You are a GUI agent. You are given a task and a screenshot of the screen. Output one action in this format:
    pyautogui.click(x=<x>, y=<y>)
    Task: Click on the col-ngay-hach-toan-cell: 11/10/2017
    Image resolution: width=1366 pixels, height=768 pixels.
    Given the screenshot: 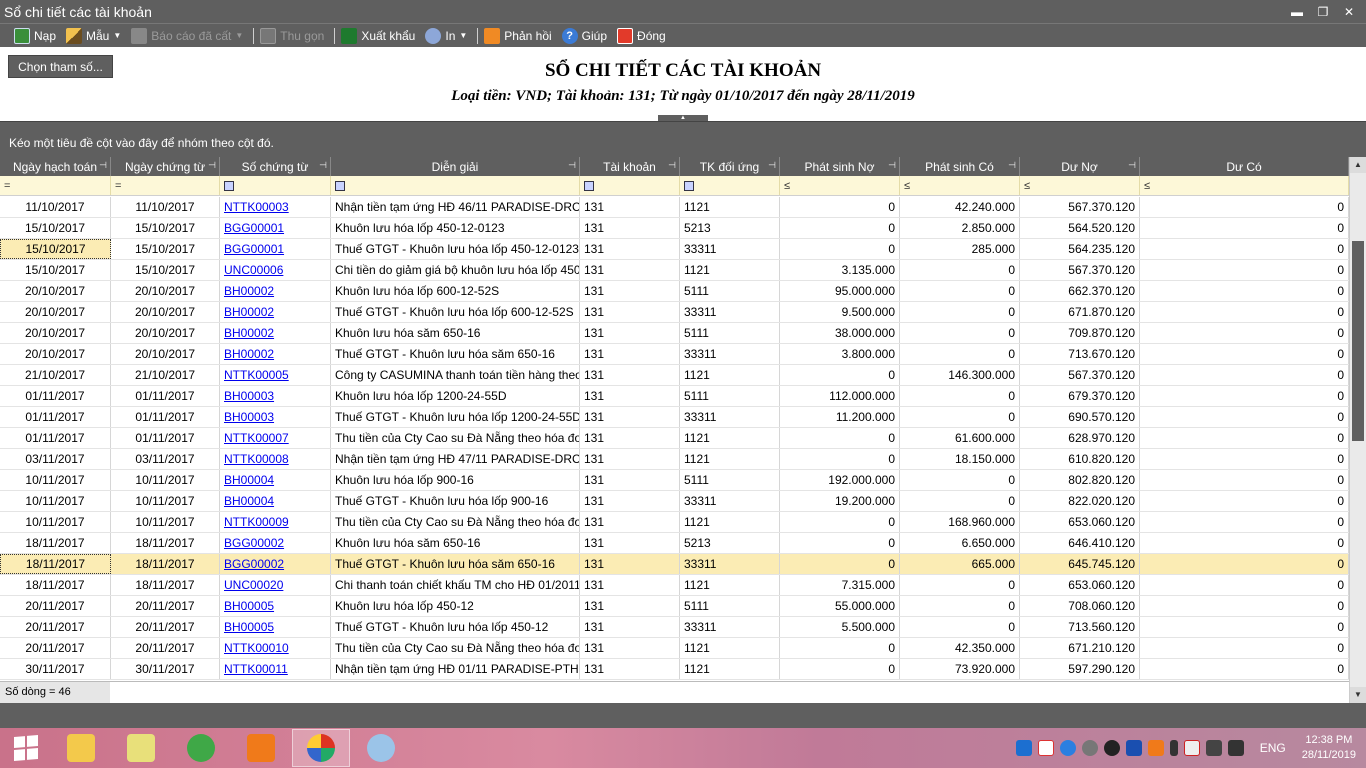 What is the action you would take?
    pyautogui.click(x=55, y=207)
    